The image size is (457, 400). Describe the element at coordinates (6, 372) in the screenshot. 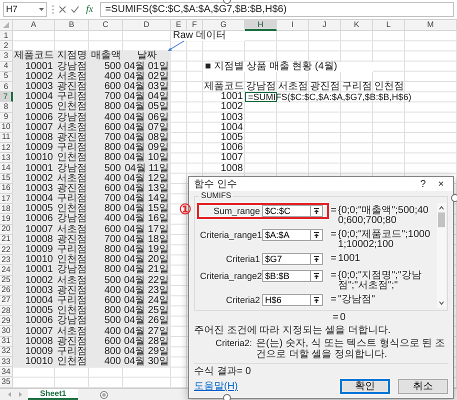

I see `row-header: 34` at that location.